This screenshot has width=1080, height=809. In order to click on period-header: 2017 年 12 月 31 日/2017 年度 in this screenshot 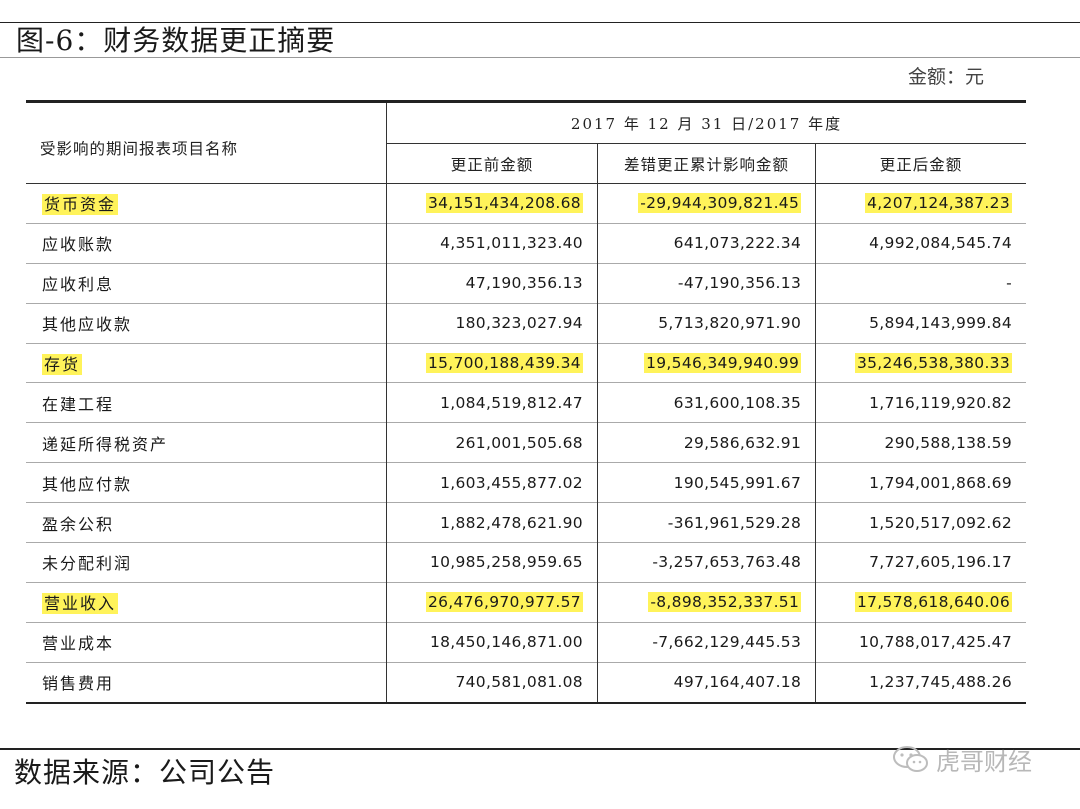, I will do `click(706, 122)`.